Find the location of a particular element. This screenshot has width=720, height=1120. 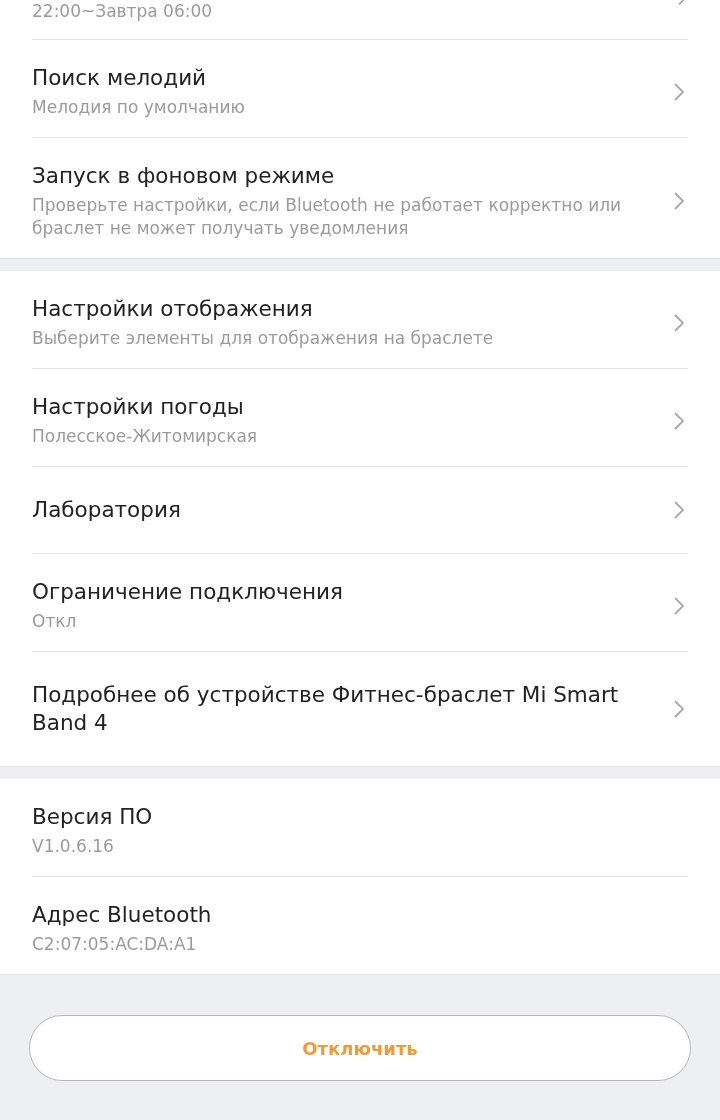

setting-title: Версия ПО is located at coordinates (93, 817).